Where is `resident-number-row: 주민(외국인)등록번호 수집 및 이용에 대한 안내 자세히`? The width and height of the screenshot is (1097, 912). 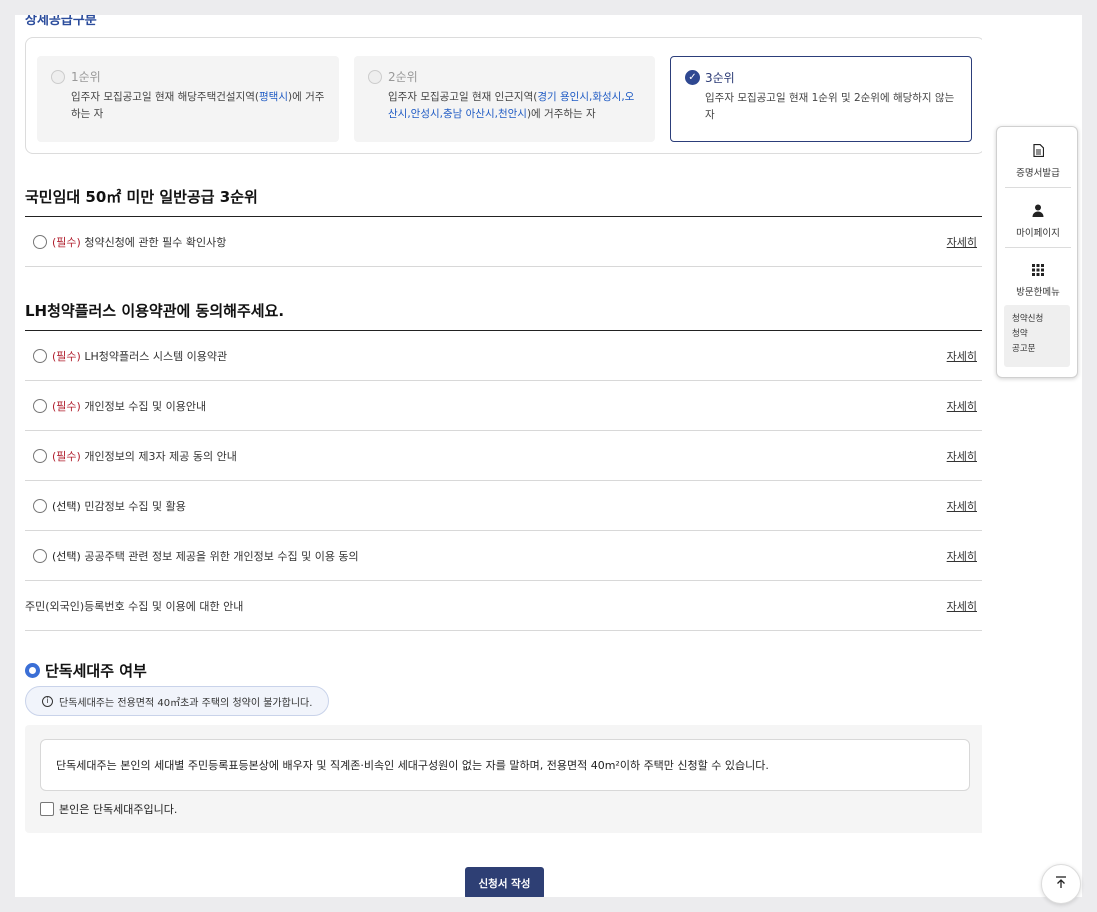
resident-number-row: 주민(외국인)등록번호 수집 및 이용에 대한 안내 자세히 is located at coordinates (503, 606).